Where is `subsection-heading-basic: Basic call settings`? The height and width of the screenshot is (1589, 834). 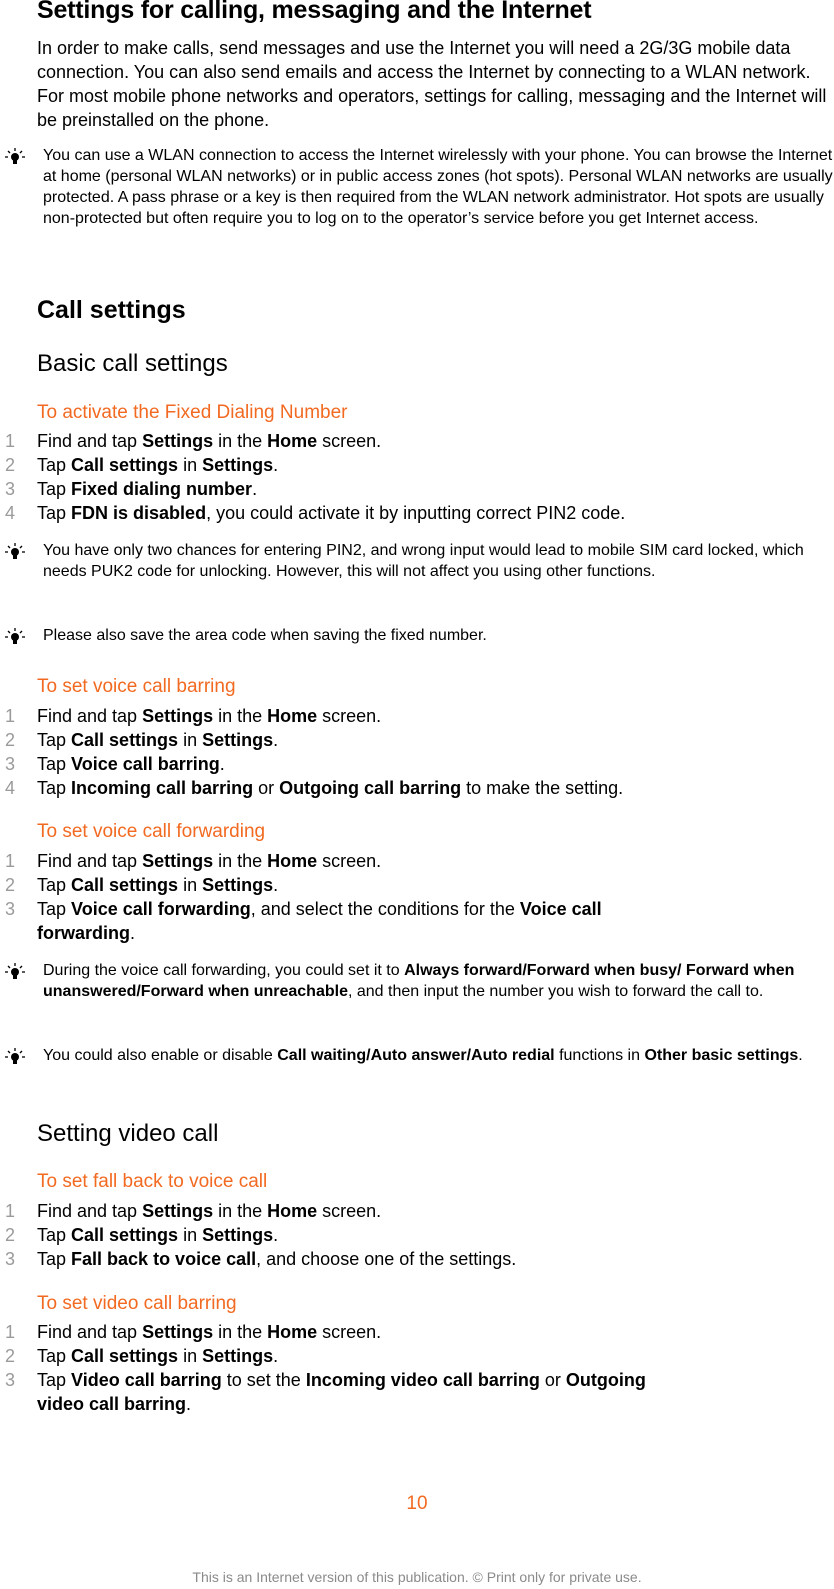 subsection-heading-basic: Basic call settings is located at coordinates (132, 363).